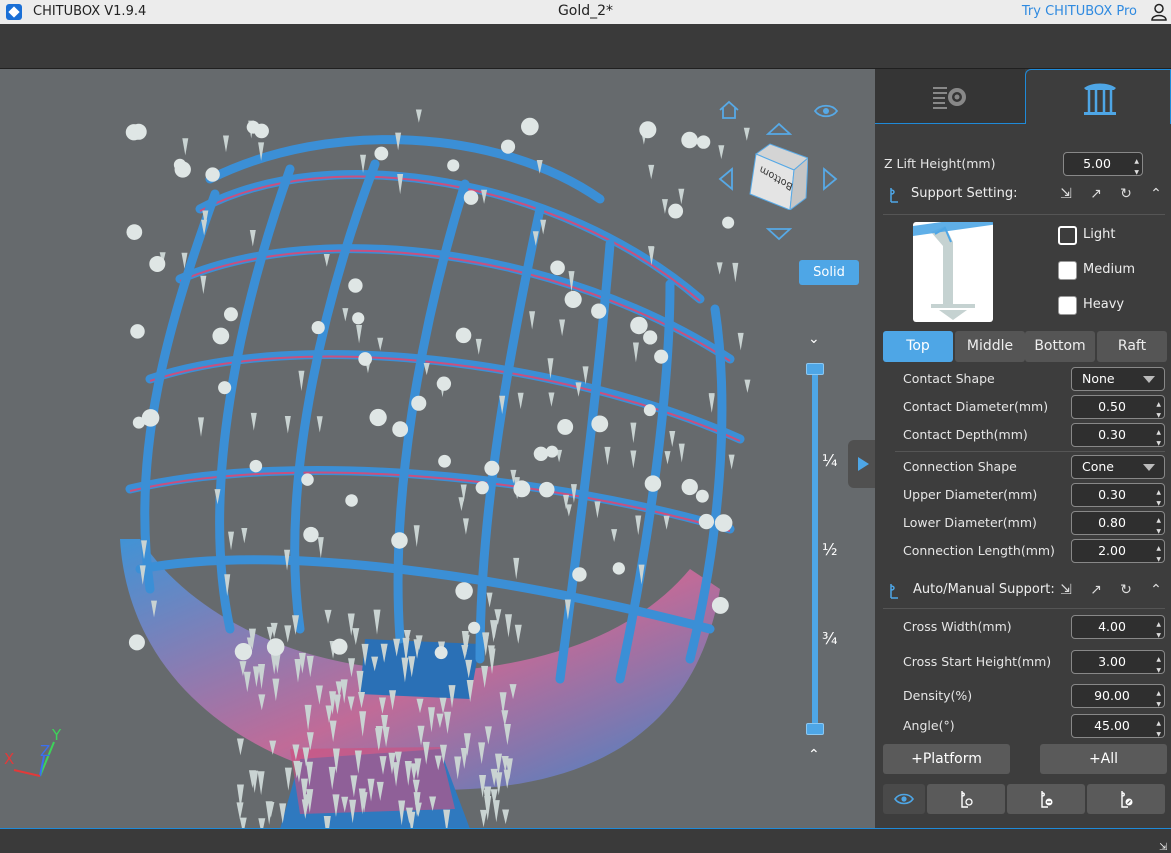  What do you see at coordinates (1067, 270) in the screenshot?
I see `preset-medium-checkbox` at bounding box center [1067, 270].